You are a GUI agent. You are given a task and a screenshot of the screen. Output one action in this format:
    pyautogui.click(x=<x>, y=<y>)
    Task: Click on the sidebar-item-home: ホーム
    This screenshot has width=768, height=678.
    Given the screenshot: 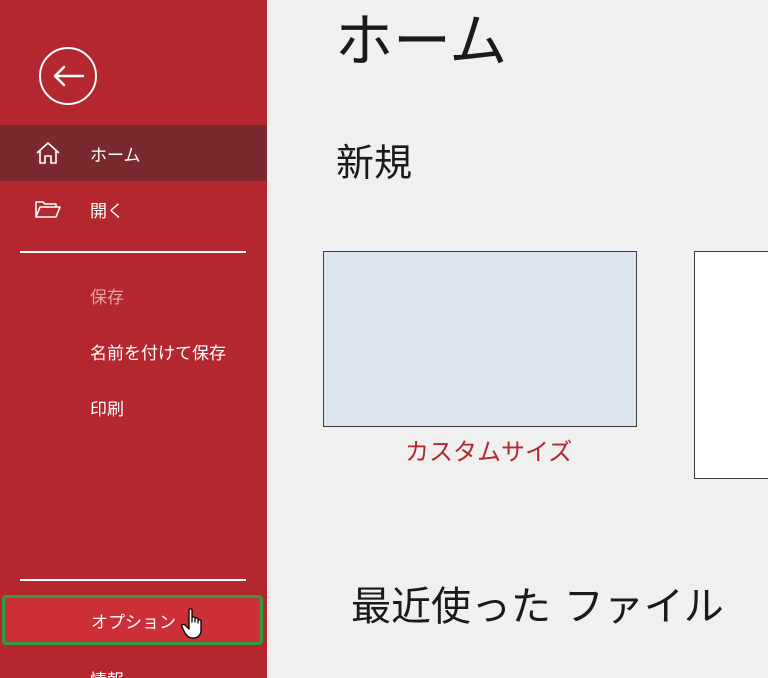 What is the action you would take?
    pyautogui.click(x=133, y=153)
    